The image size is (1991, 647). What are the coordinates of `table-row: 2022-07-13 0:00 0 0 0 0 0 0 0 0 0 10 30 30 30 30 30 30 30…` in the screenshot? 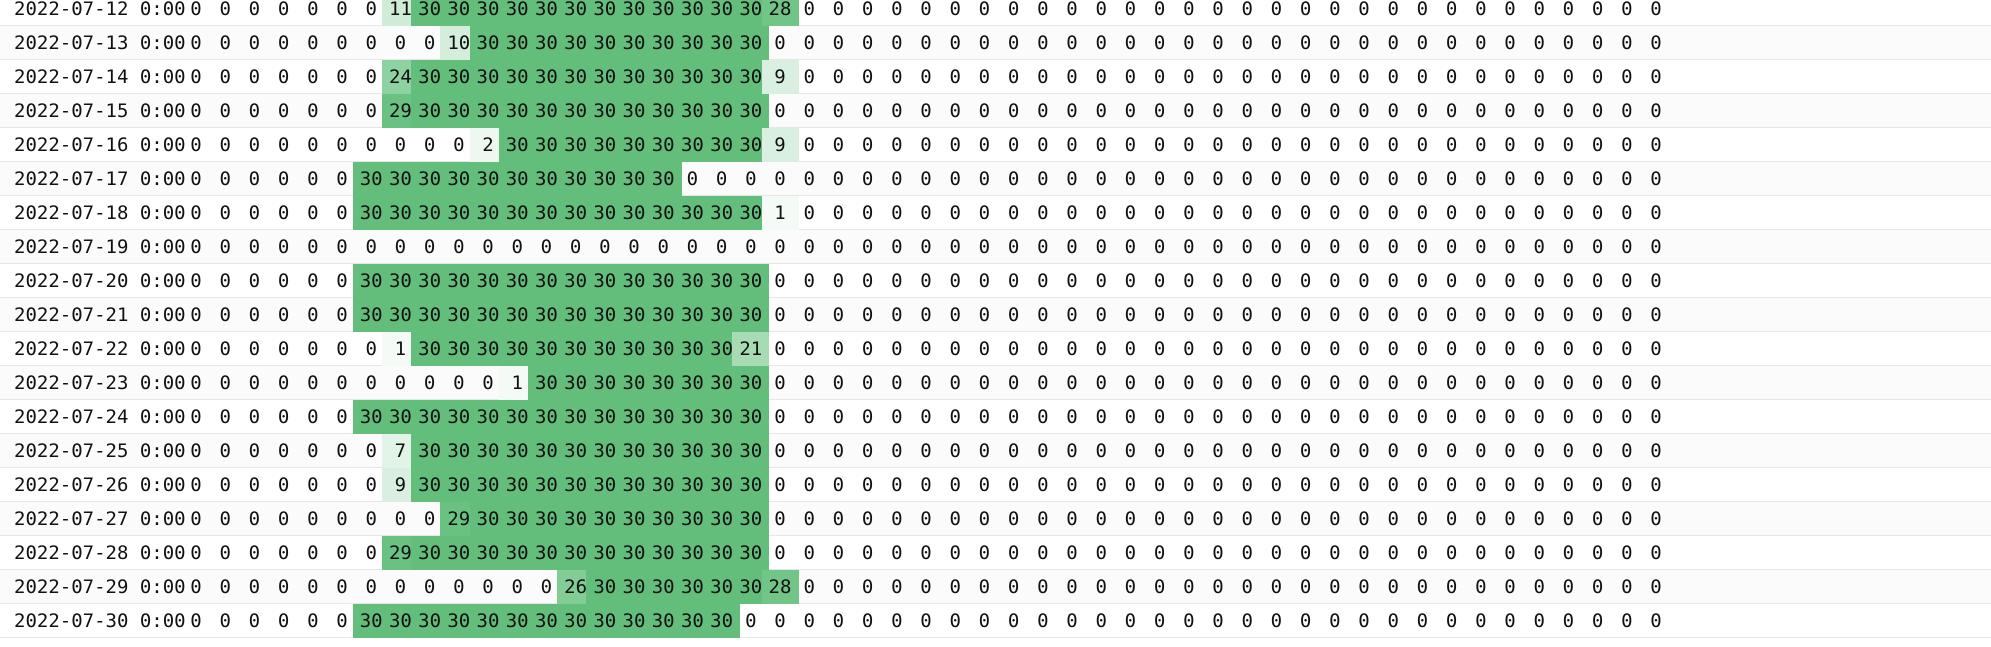 It's located at (995, 43).